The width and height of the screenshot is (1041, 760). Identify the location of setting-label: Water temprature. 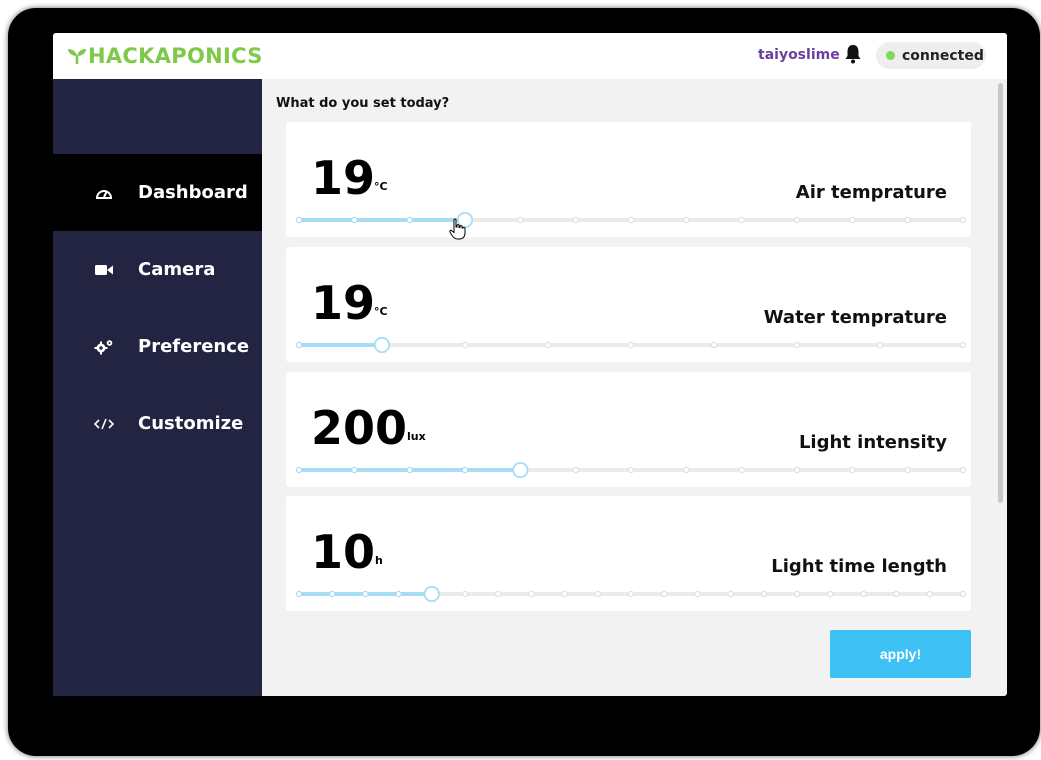
(855, 317).